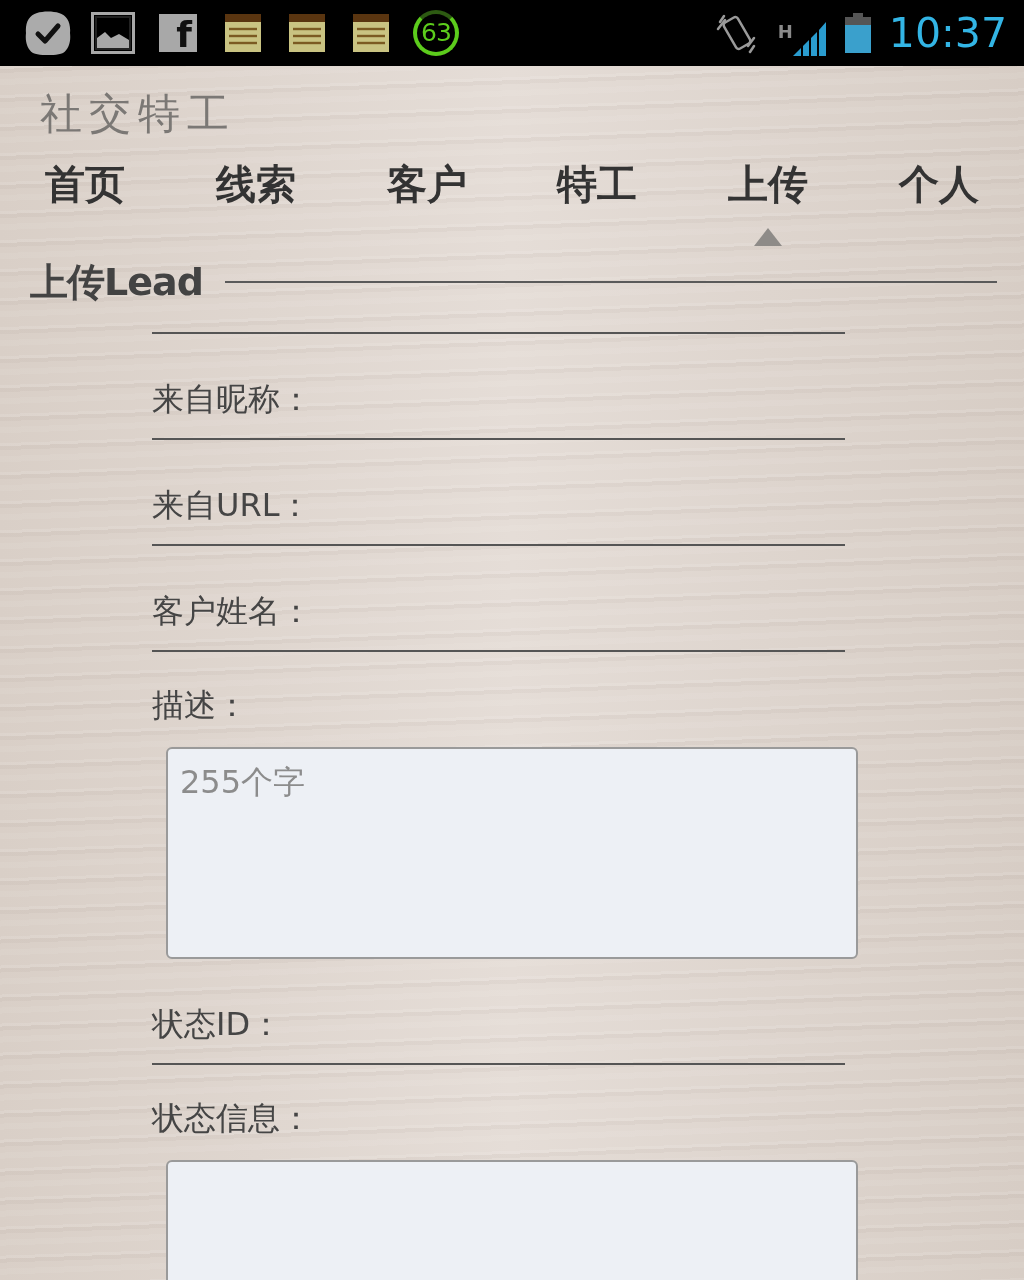 The height and width of the screenshot is (1280, 1024). What do you see at coordinates (178, 33) in the screenshot?
I see `letter-f-icon: f` at bounding box center [178, 33].